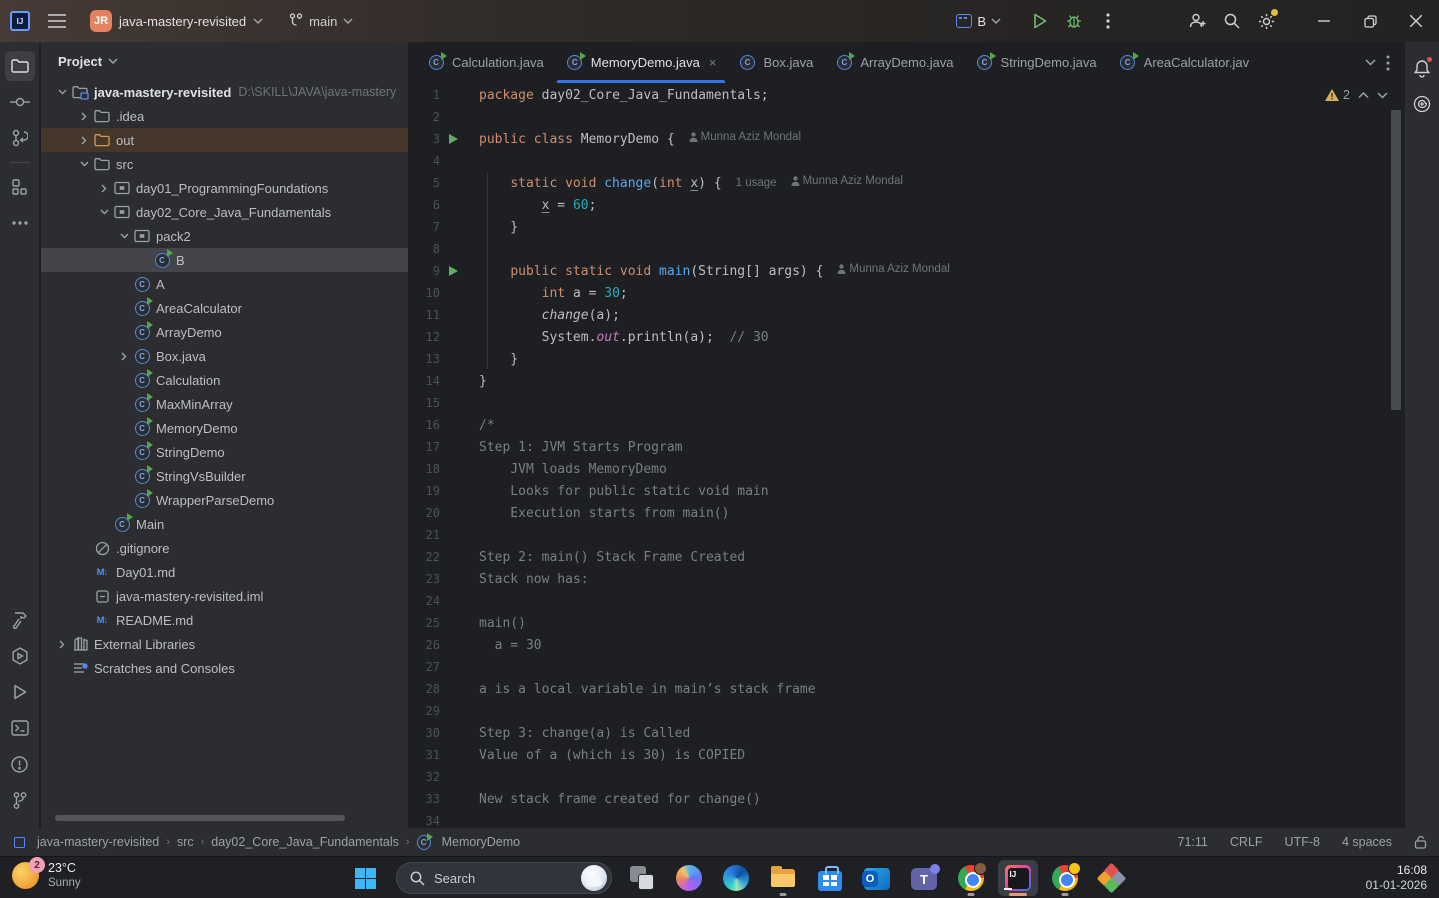 The image size is (1439, 898). Describe the element at coordinates (775, 62) in the screenshot. I see `editor-tab-box-java: C Box.java` at that location.